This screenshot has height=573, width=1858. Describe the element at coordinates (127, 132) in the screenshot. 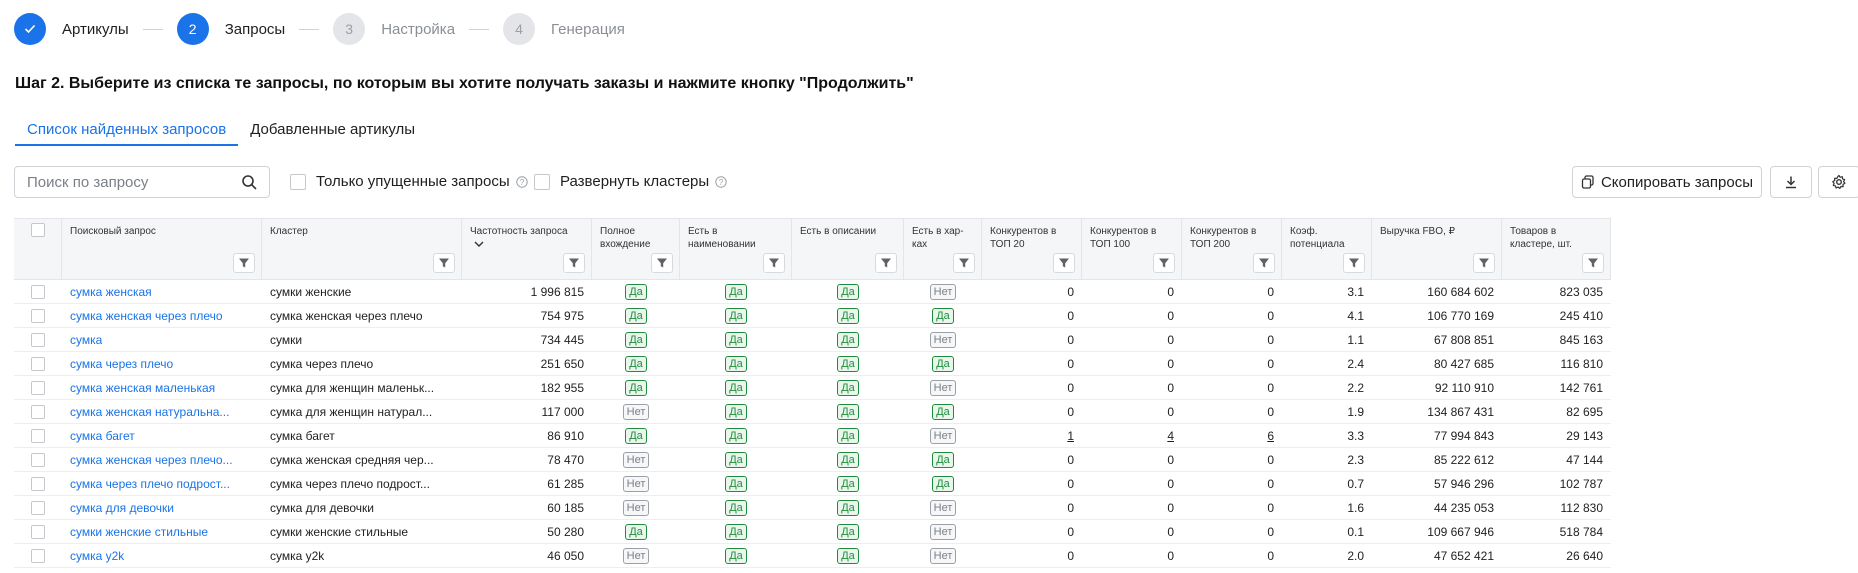

I see `tab-found-queries: Список найденных запросов` at that location.